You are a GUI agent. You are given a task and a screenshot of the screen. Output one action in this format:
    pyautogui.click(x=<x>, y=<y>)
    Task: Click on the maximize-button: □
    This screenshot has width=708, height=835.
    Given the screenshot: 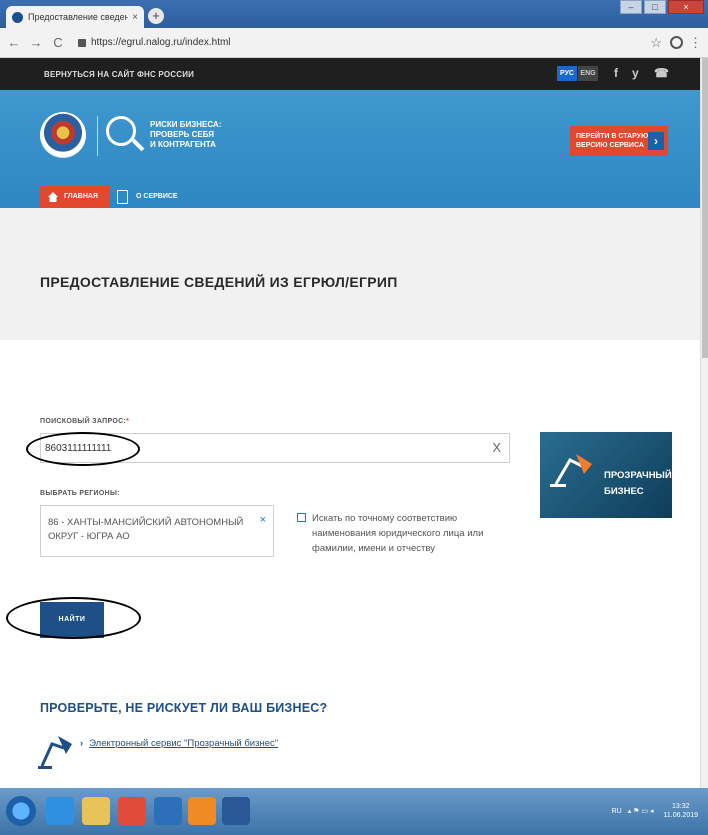 What is the action you would take?
    pyautogui.click(x=655, y=7)
    